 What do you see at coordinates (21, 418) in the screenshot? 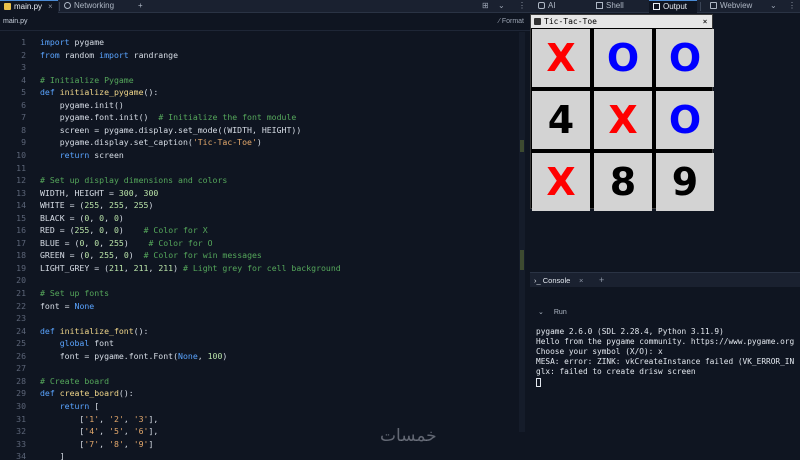
I see `line-number: 31` at bounding box center [21, 418].